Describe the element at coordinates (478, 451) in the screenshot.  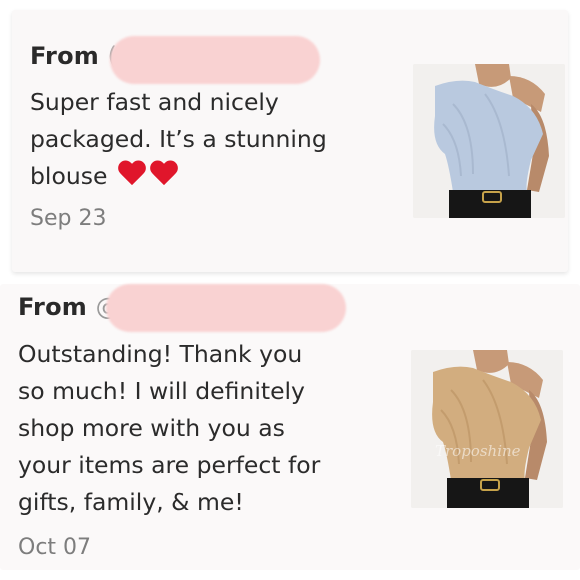
I see `watermark-text: Troposhine` at that location.